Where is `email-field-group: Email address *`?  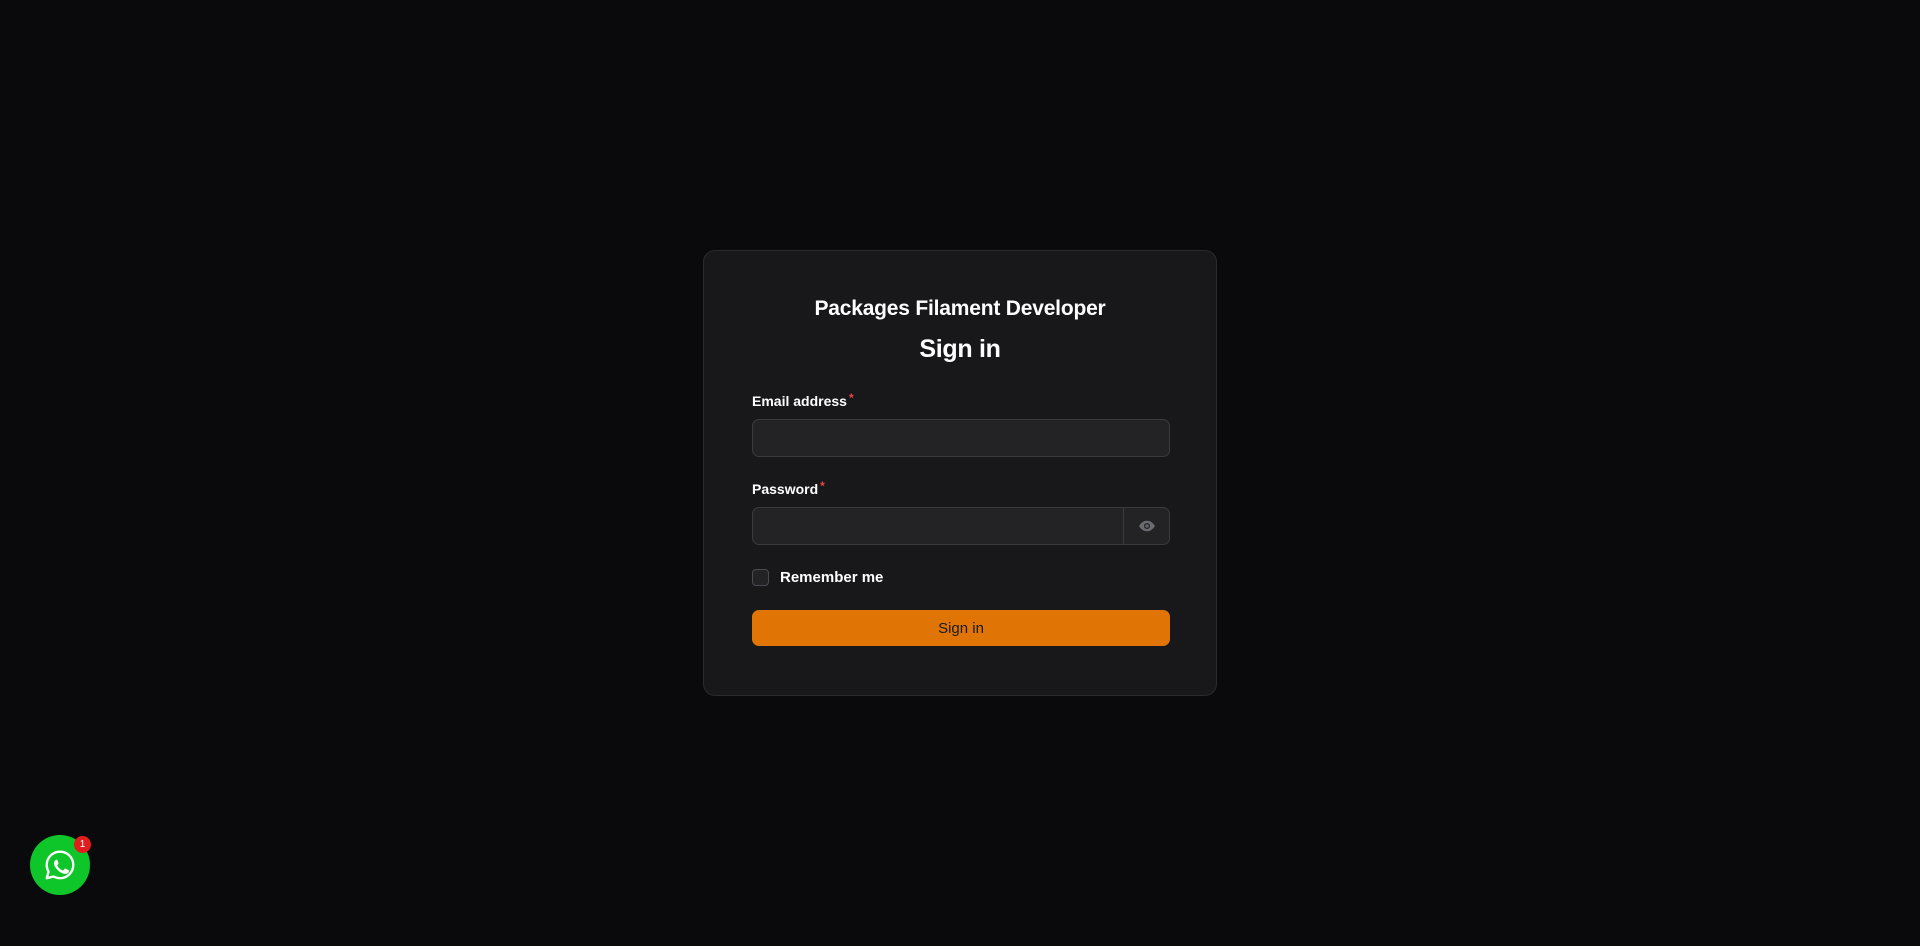
email-field-group: Email address * is located at coordinates (961, 424).